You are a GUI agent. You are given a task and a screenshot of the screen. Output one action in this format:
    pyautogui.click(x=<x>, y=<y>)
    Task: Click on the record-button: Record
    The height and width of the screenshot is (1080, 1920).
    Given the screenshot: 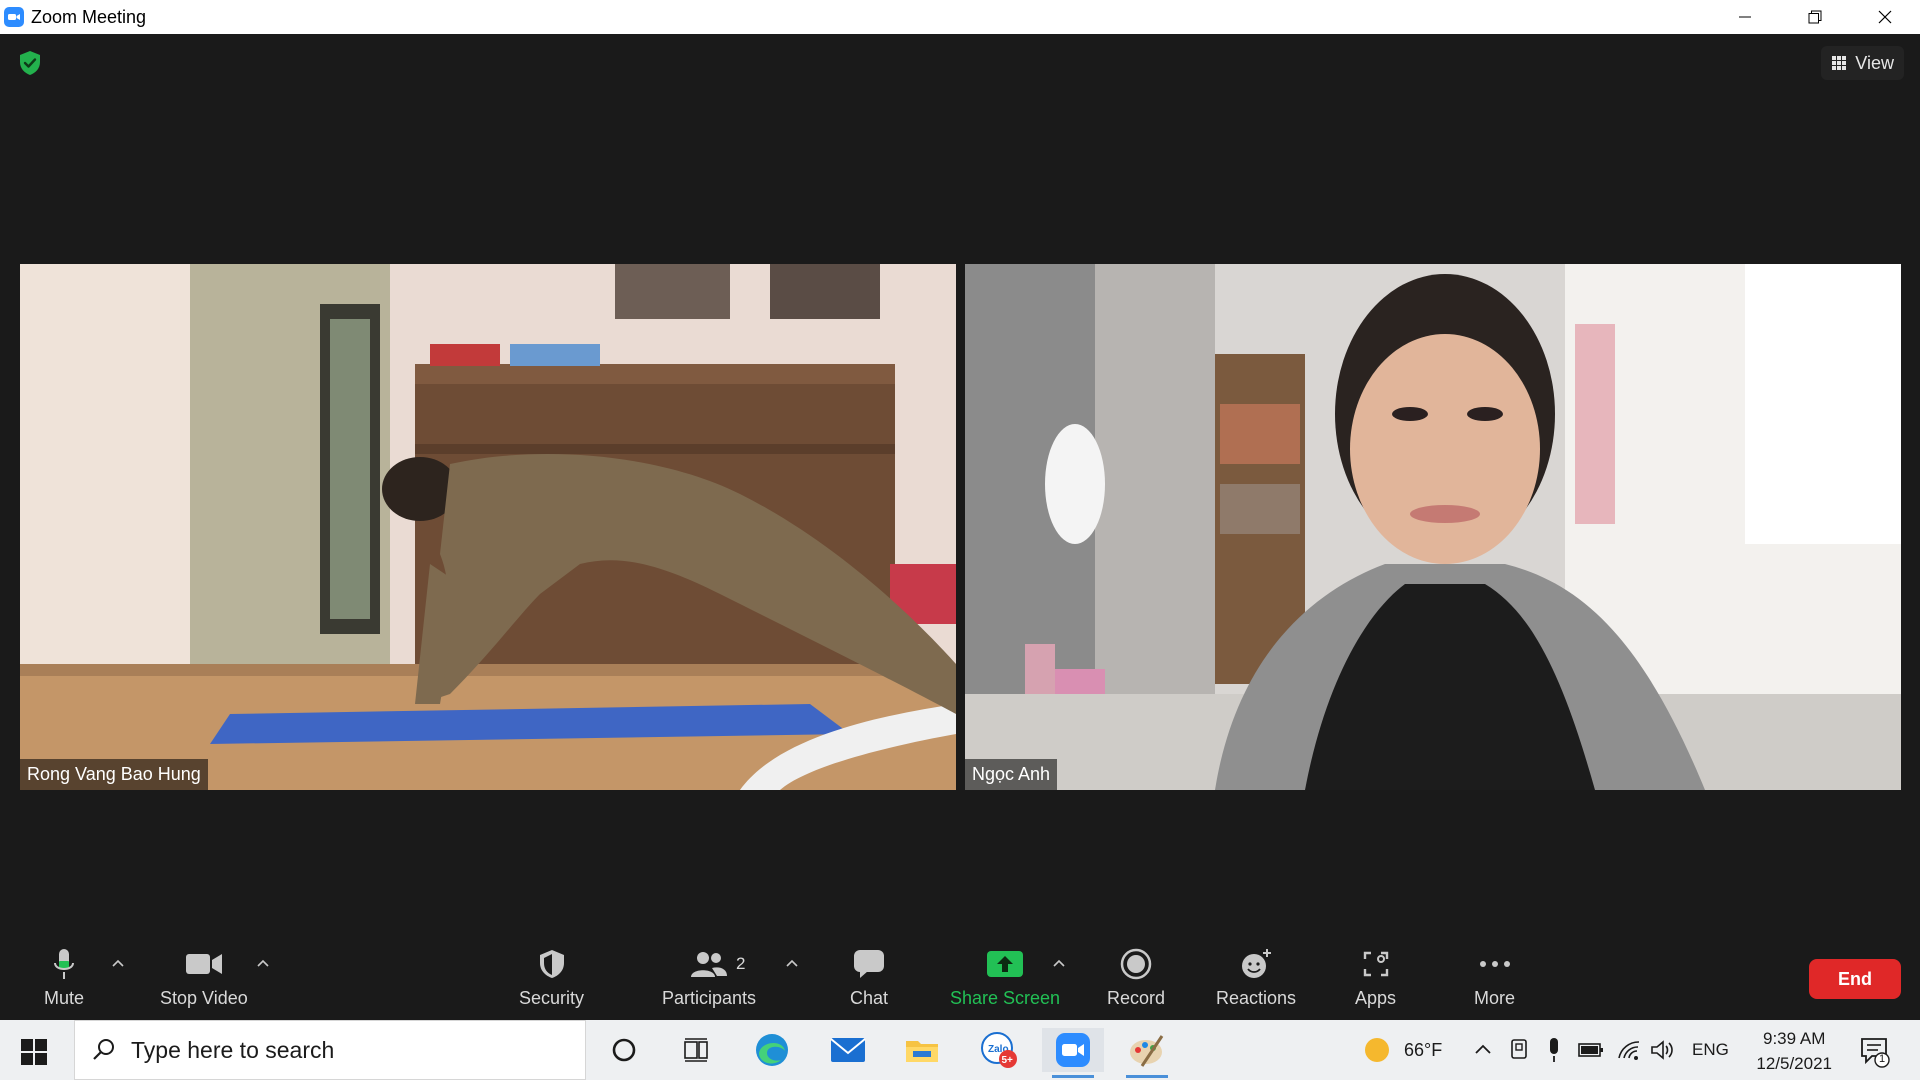 What is the action you would take?
    pyautogui.click(x=1136, y=976)
    